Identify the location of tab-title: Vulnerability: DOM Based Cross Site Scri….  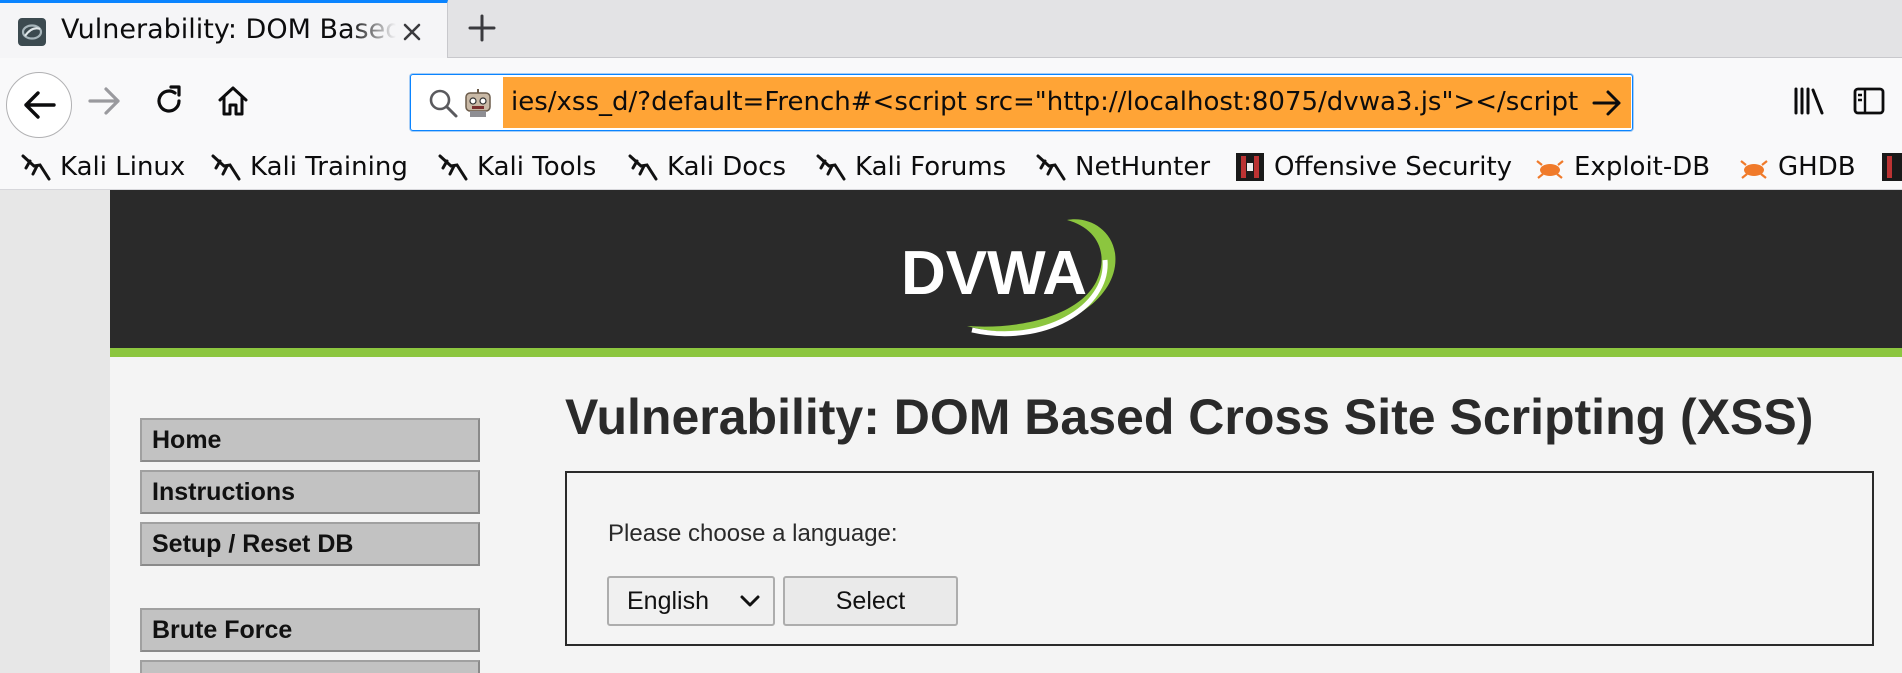
(228, 29).